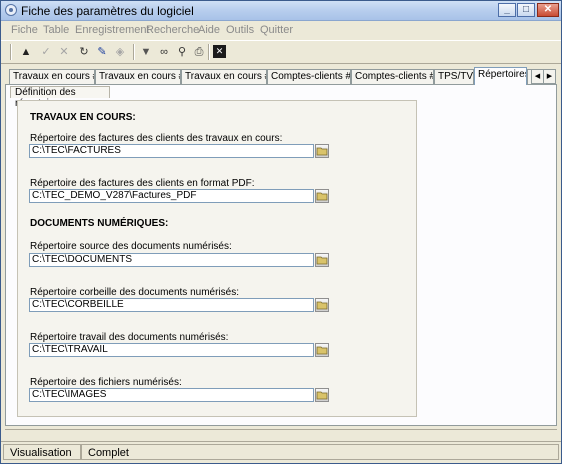 The image size is (562, 464). I want to click on section-title: Définition des répertoires, so click(60, 97).